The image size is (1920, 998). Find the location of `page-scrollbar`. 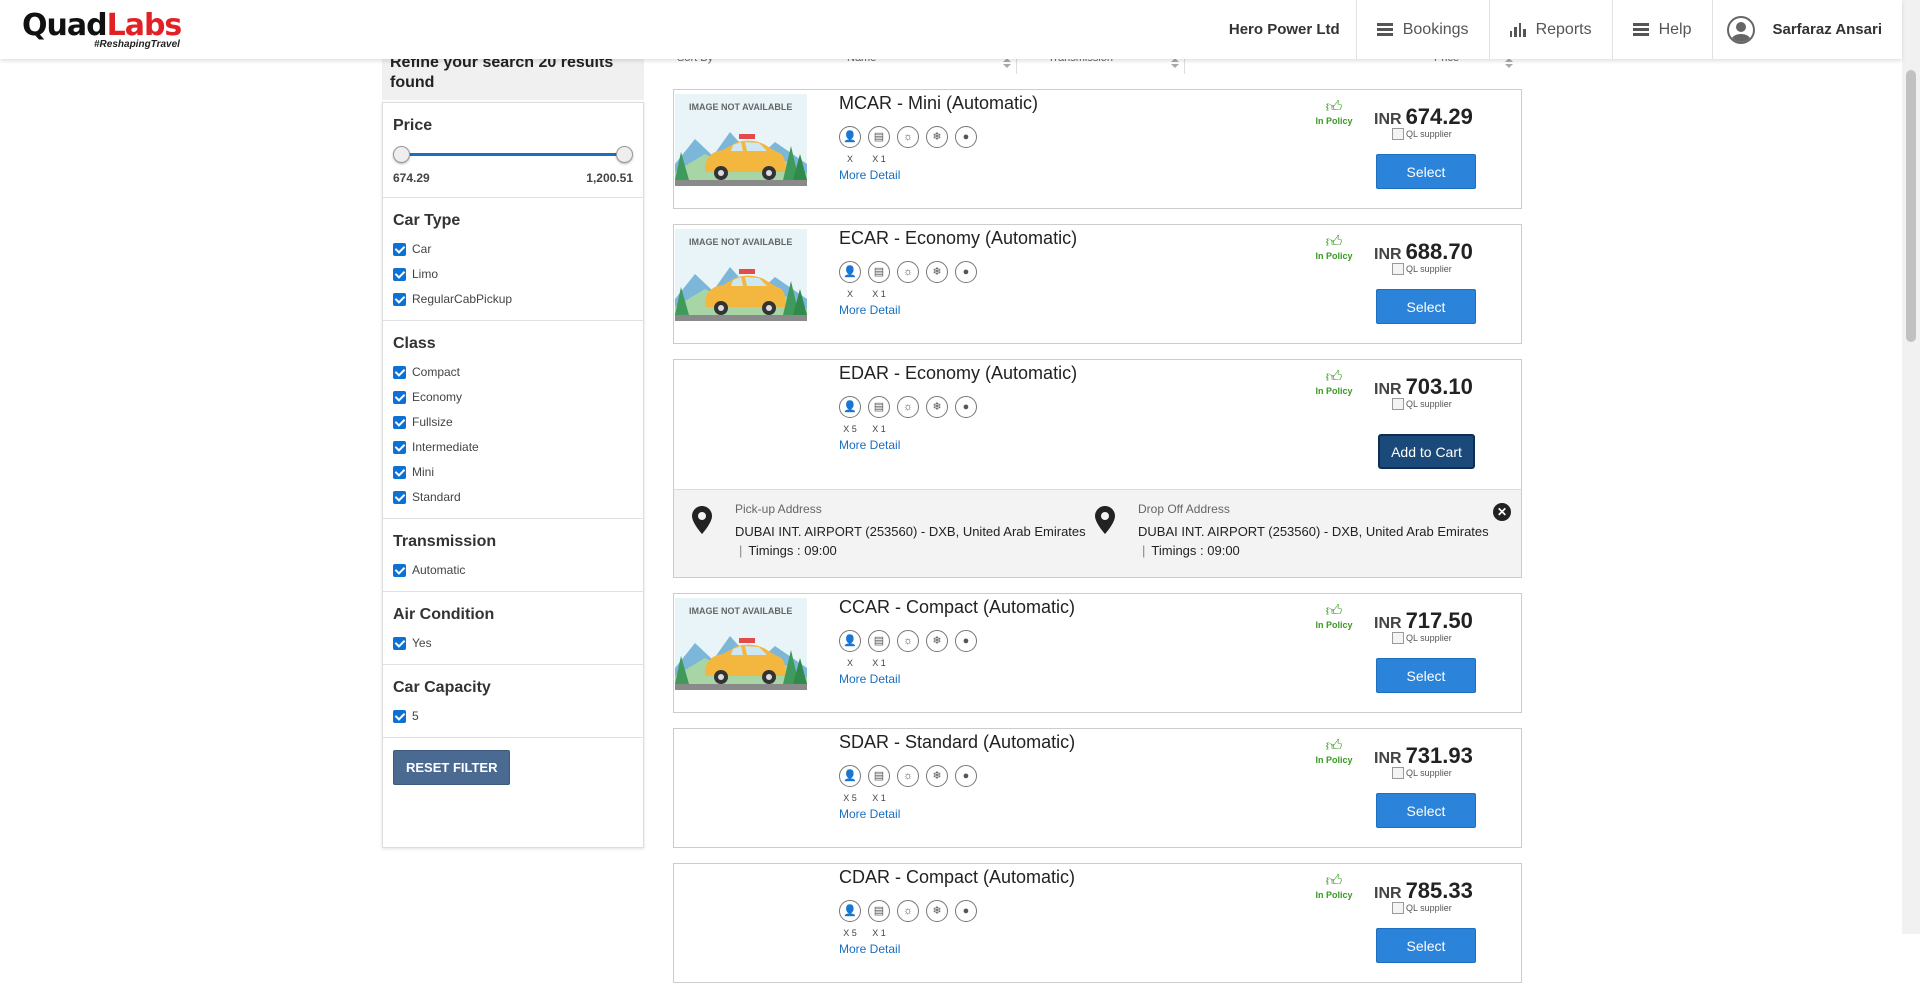

page-scrollbar is located at coordinates (1911, 467).